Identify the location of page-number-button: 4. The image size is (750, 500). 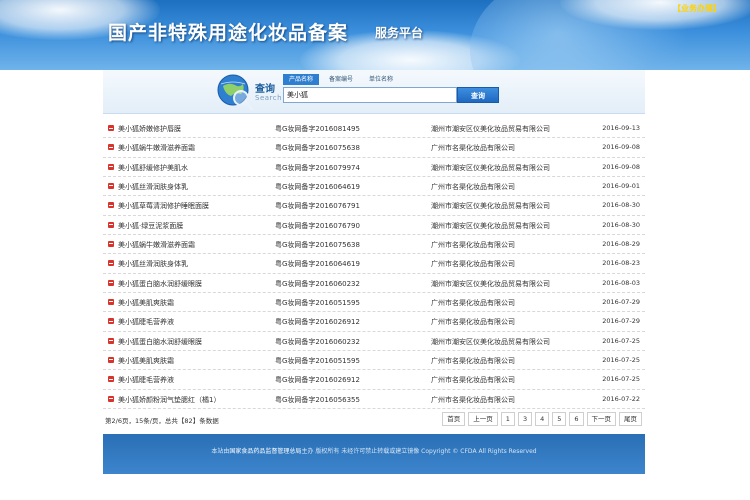
(542, 419).